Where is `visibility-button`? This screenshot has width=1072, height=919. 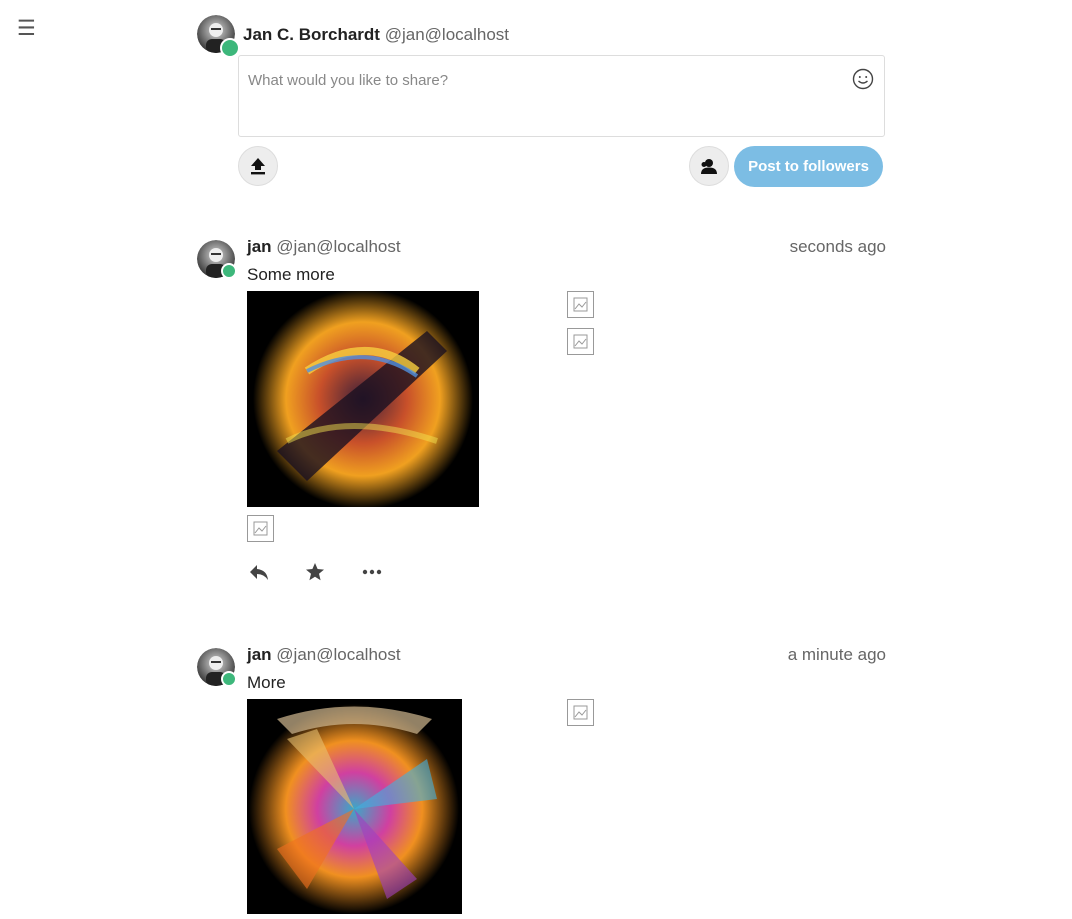
visibility-button is located at coordinates (709, 166).